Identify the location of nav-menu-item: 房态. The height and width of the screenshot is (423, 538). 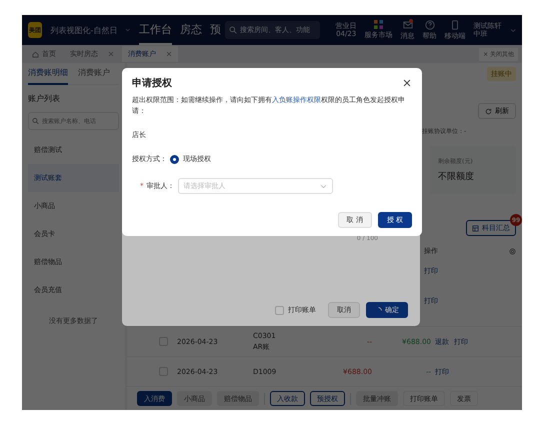
(191, 30).